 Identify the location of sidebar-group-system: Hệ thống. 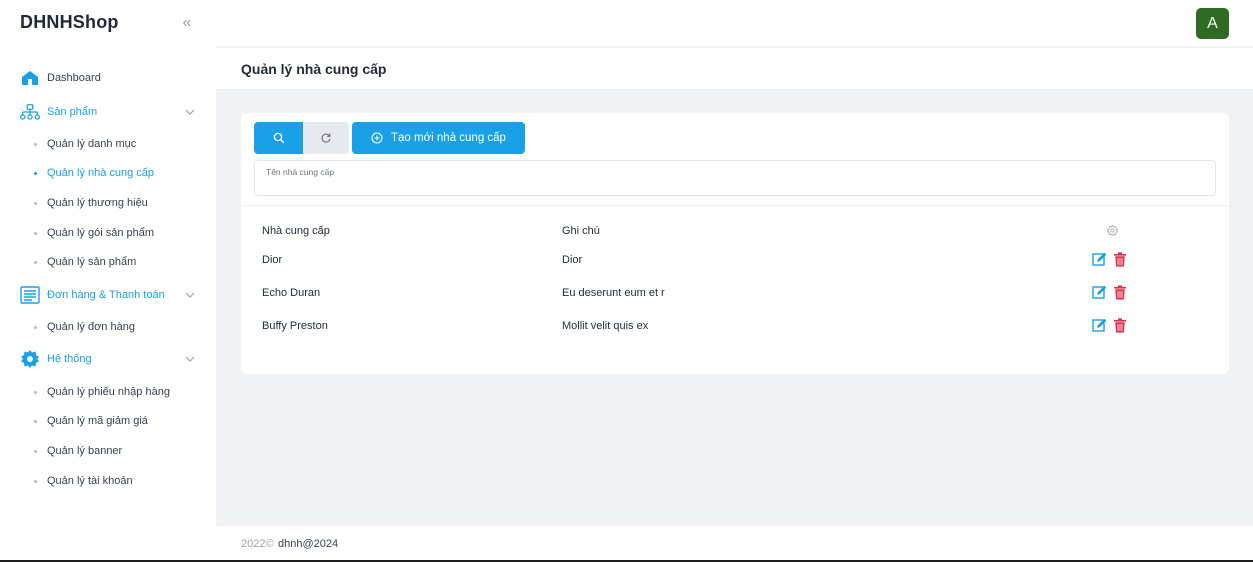
(56, 359).